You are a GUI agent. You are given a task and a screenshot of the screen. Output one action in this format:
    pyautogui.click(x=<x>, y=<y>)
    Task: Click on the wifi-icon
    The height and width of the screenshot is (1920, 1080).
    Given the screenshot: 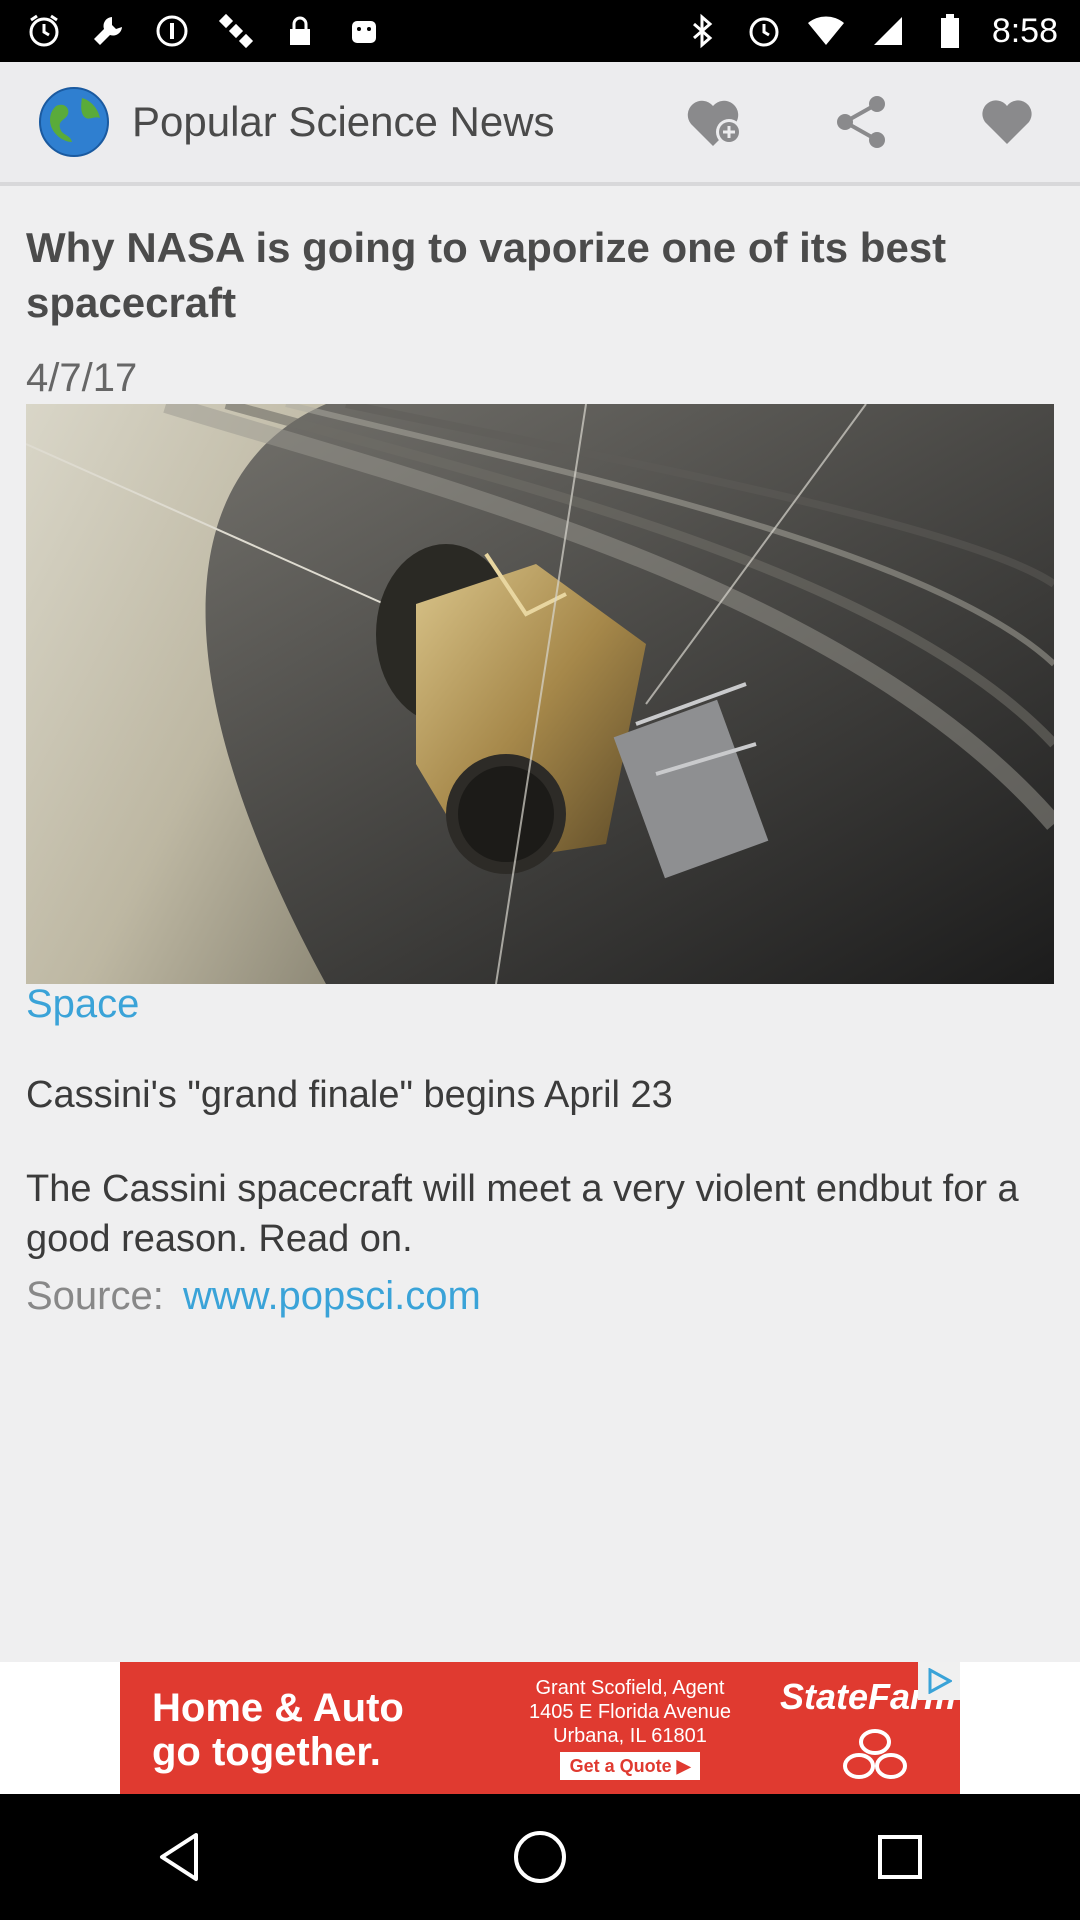 What is the action you would take?
    pyautogui.click(x=826, y=31)
    